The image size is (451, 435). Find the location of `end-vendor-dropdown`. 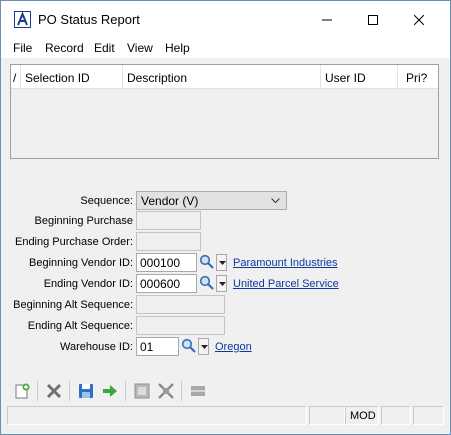

end-vendor-dropdown is located at coordinates (221, 283).